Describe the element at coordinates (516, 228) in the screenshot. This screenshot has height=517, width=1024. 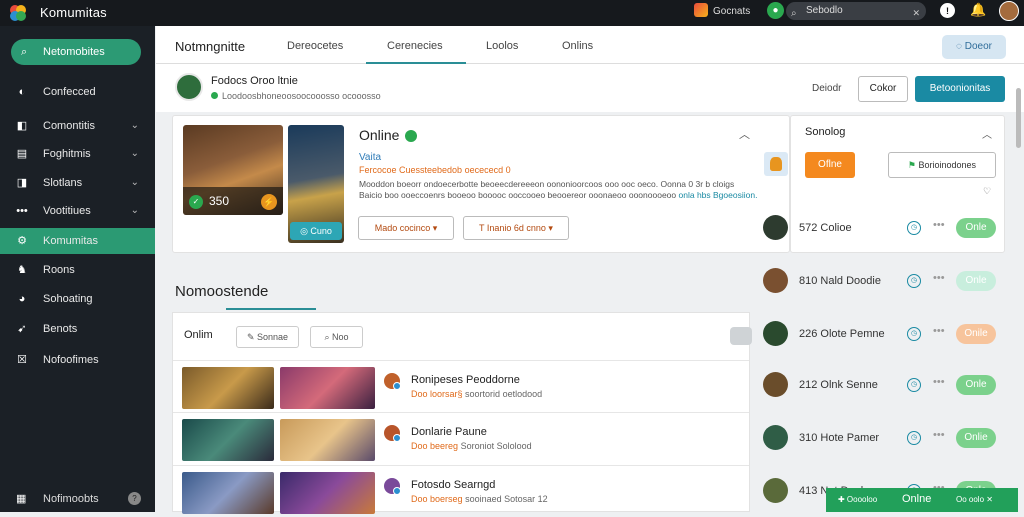
I see `featured-dropdown-b: T Inanio 6d cnno ▾` at that location.